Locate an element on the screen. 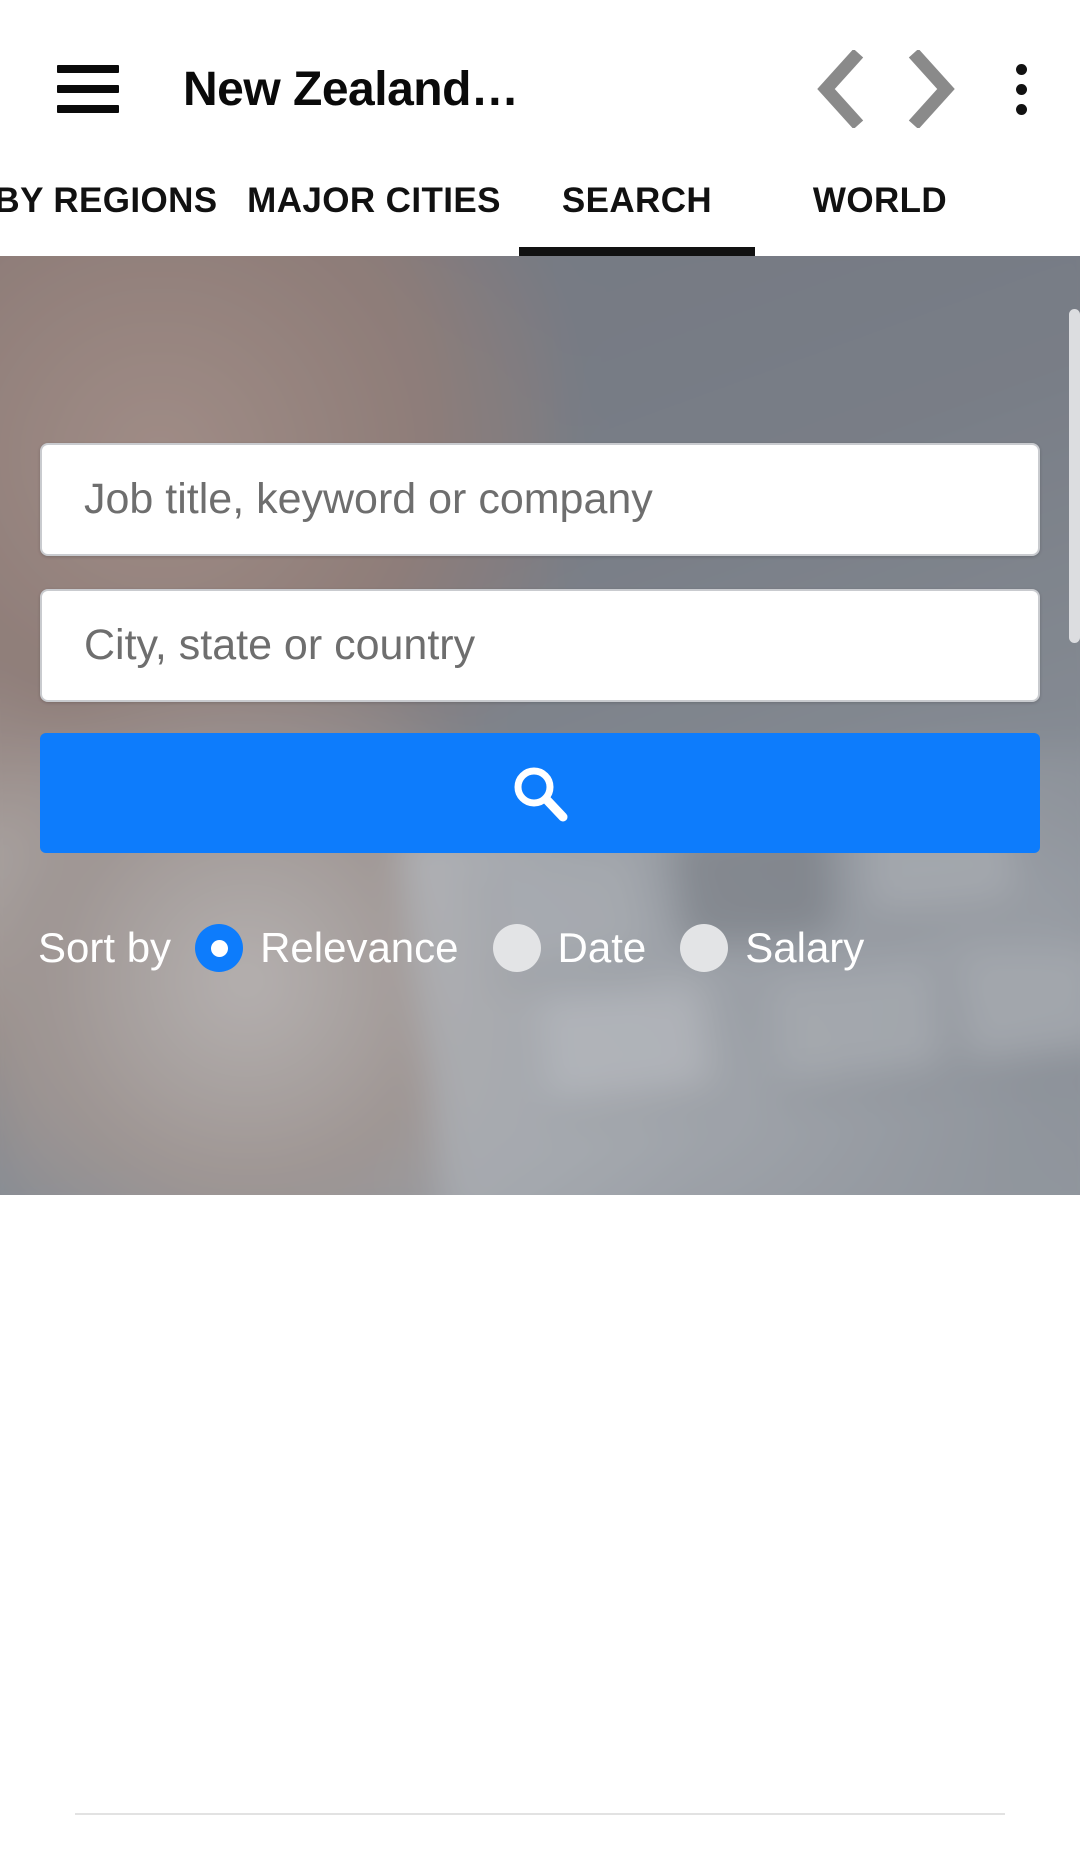 This screenshot has height=1861, width=1080. tab-search: SEARCH is located at coordinates (637, 201).